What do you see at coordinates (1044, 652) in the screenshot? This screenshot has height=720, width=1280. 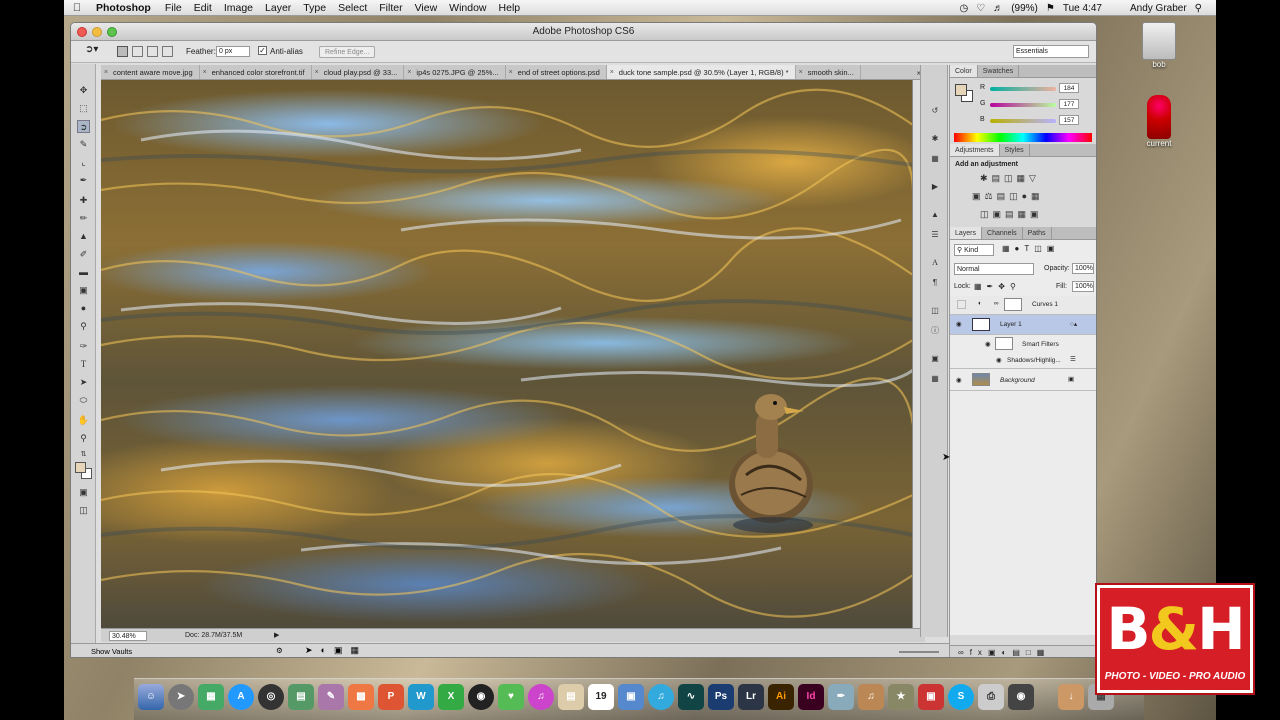 I see `trash-icon: ▦` at bounding box center [1044, 652].